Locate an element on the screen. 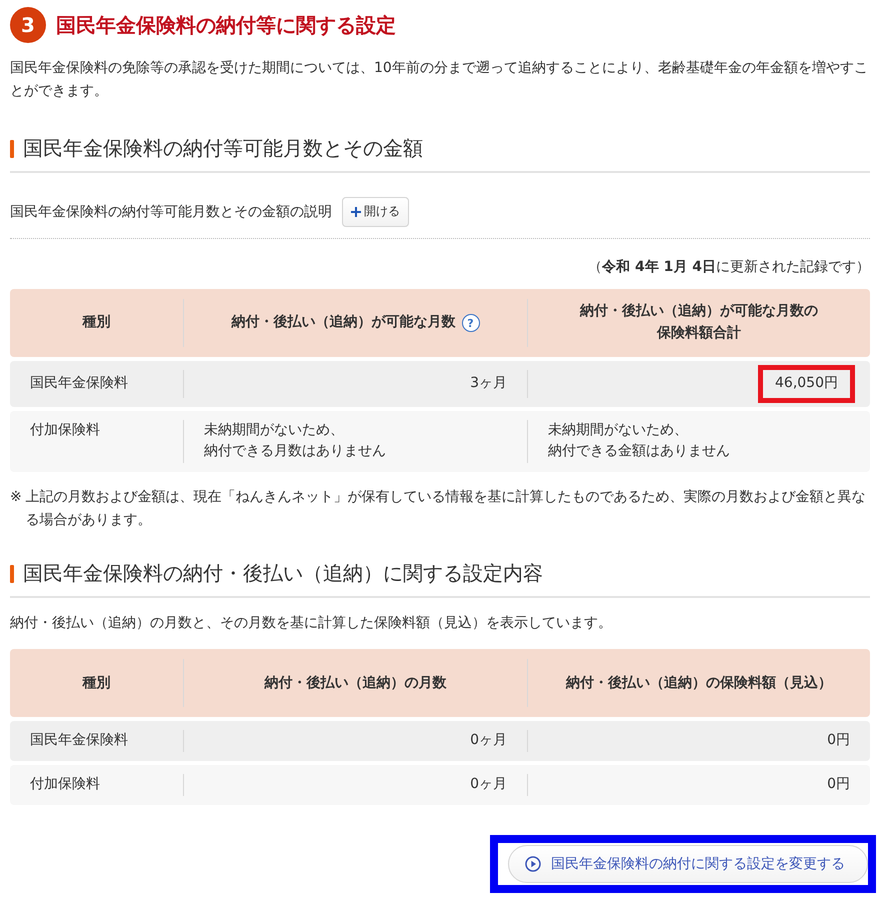 The height and width of the screenshot is (923, 880). description-text: 納付・後払い（追納）の月数と、その月数を基に計算した保険料額（見込）を表示しています。 is located at coordinates (311, 623).